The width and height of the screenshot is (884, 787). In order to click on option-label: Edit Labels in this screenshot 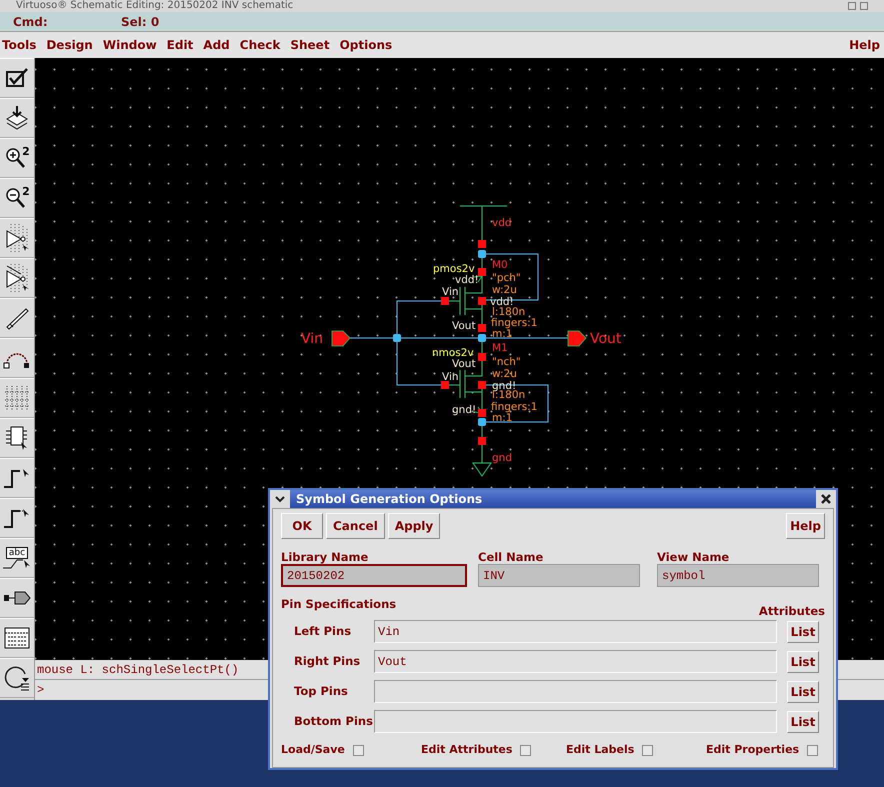, I will do `click(600, 750)`.